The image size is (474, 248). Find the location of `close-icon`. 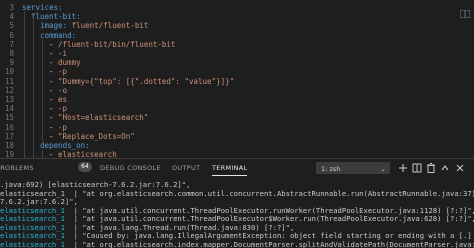

close-icon is located at coordinates (460, 168).